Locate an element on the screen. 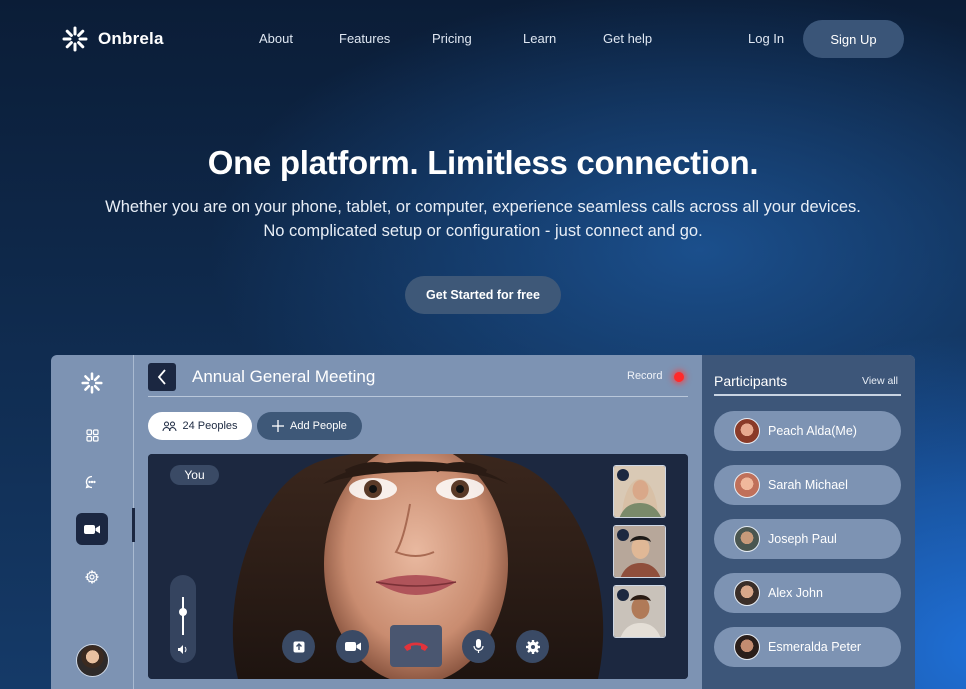  participant-item: Sarah Michael is located at coordinates (807, 485).